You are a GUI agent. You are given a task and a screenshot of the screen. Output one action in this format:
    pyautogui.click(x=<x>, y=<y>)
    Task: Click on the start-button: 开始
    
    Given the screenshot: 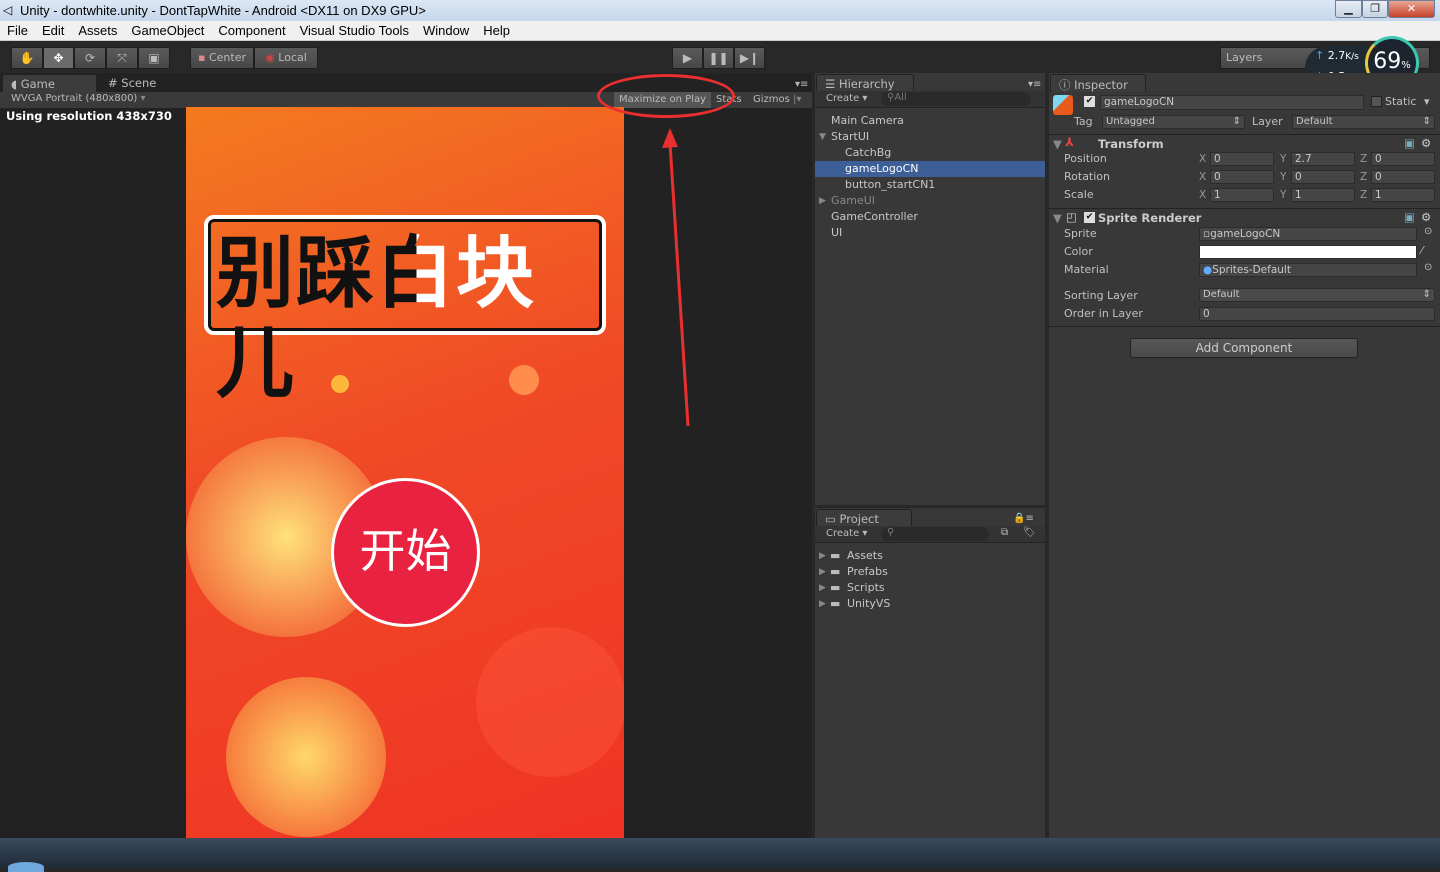 What is the action you would take?
    pyautogui.click(x=405, y=552)
    